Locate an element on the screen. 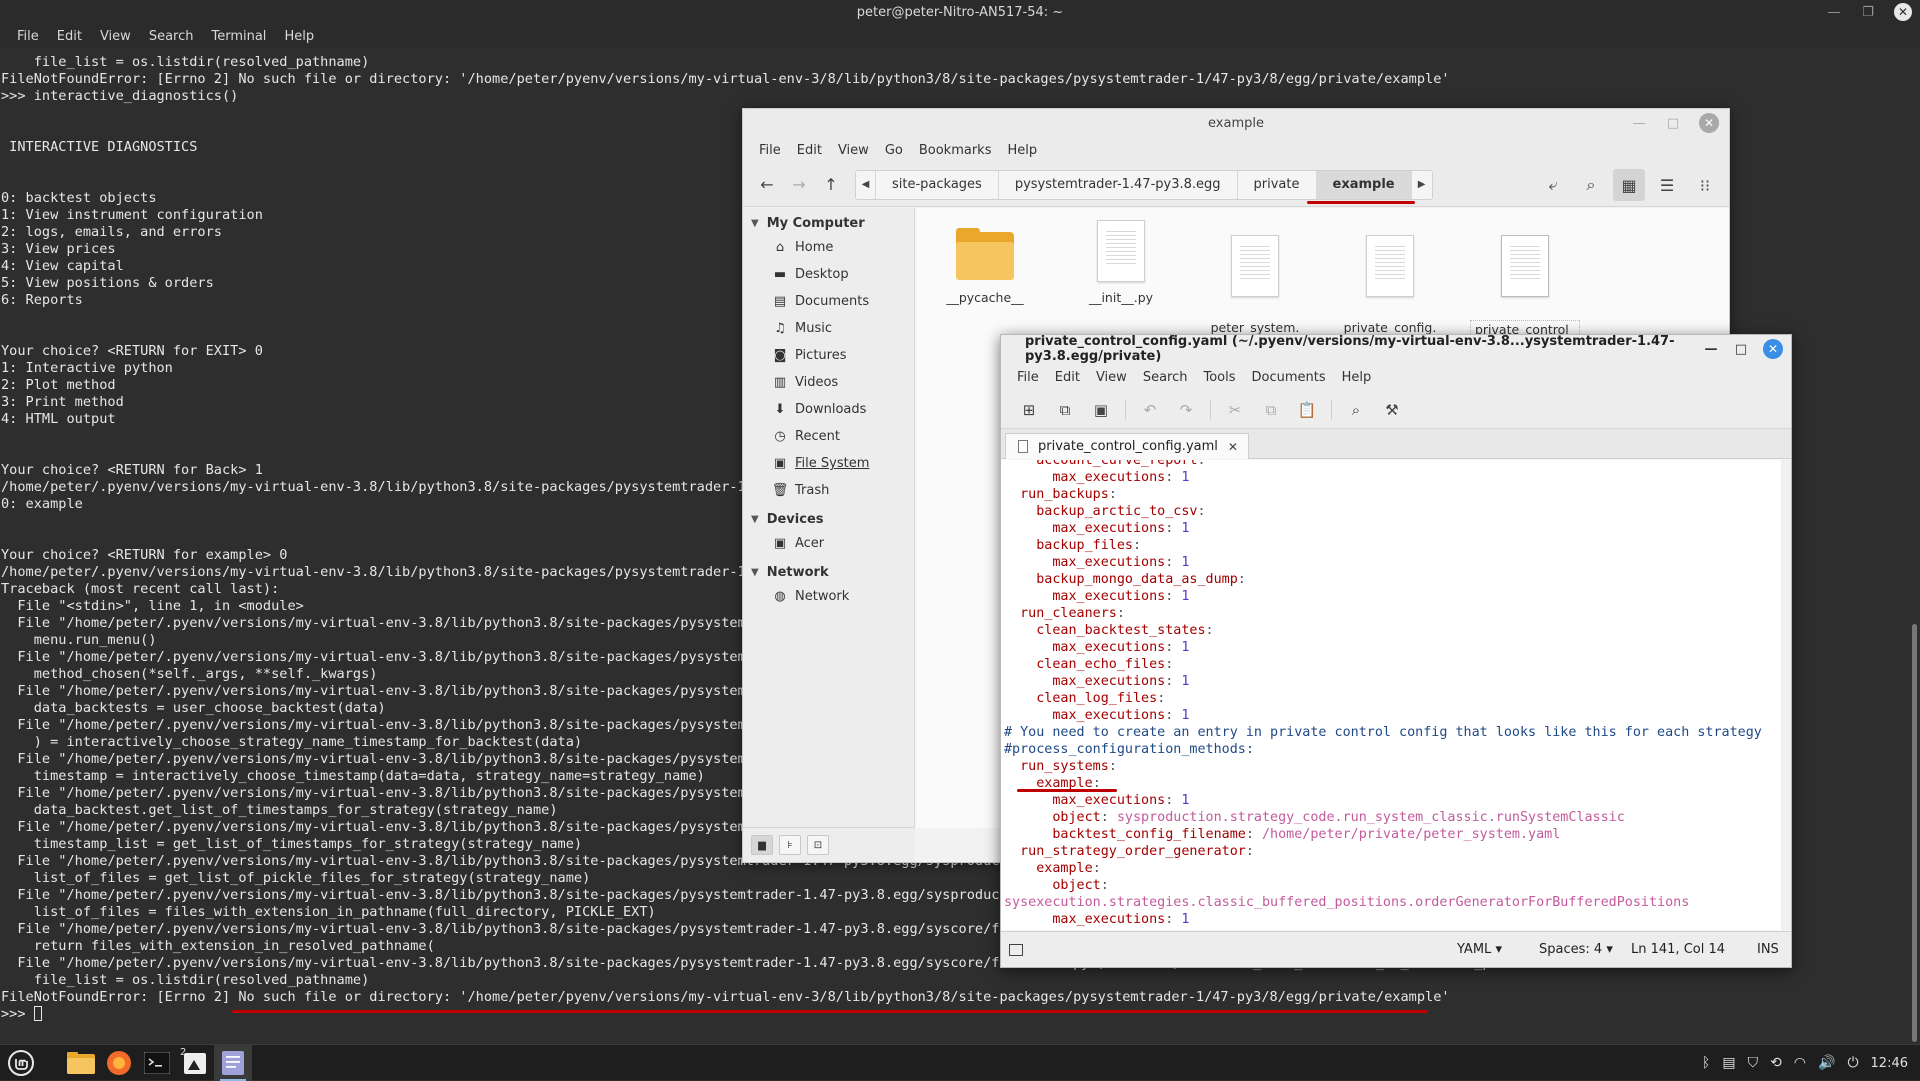  close-tab-icon: ✕ is located at coordinates (1233, 447).